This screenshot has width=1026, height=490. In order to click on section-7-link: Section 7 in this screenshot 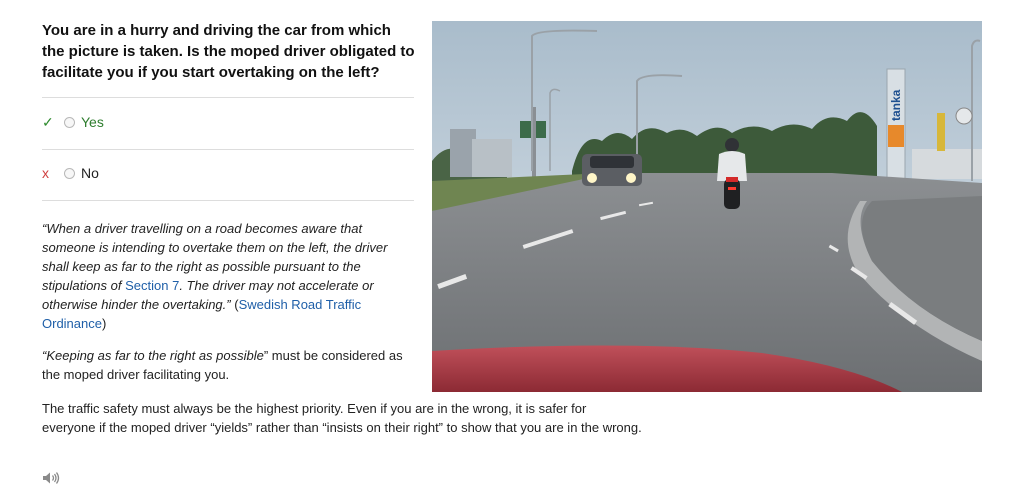, I will do `click(152, 285)`.